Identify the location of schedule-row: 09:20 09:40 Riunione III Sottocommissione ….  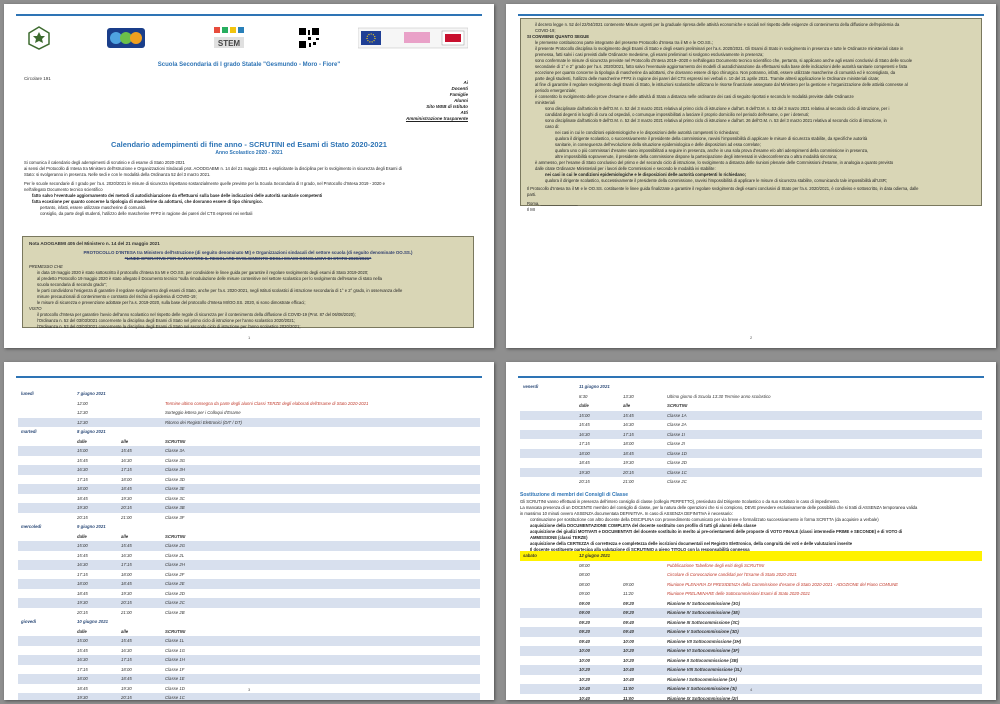
(751, 623).